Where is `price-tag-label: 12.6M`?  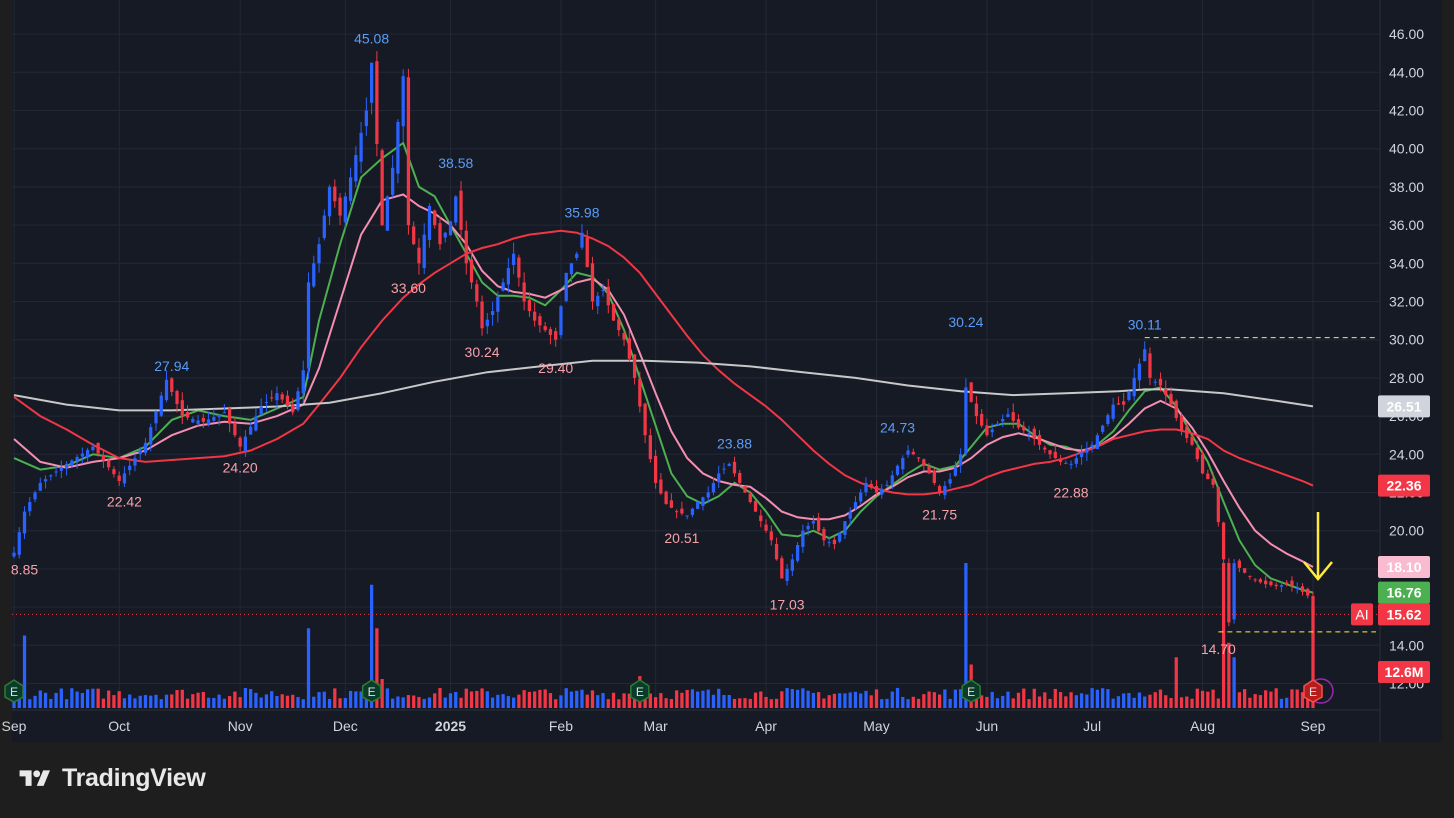 price-tag-label: 12.6M is located at coordinates (1404, 672).